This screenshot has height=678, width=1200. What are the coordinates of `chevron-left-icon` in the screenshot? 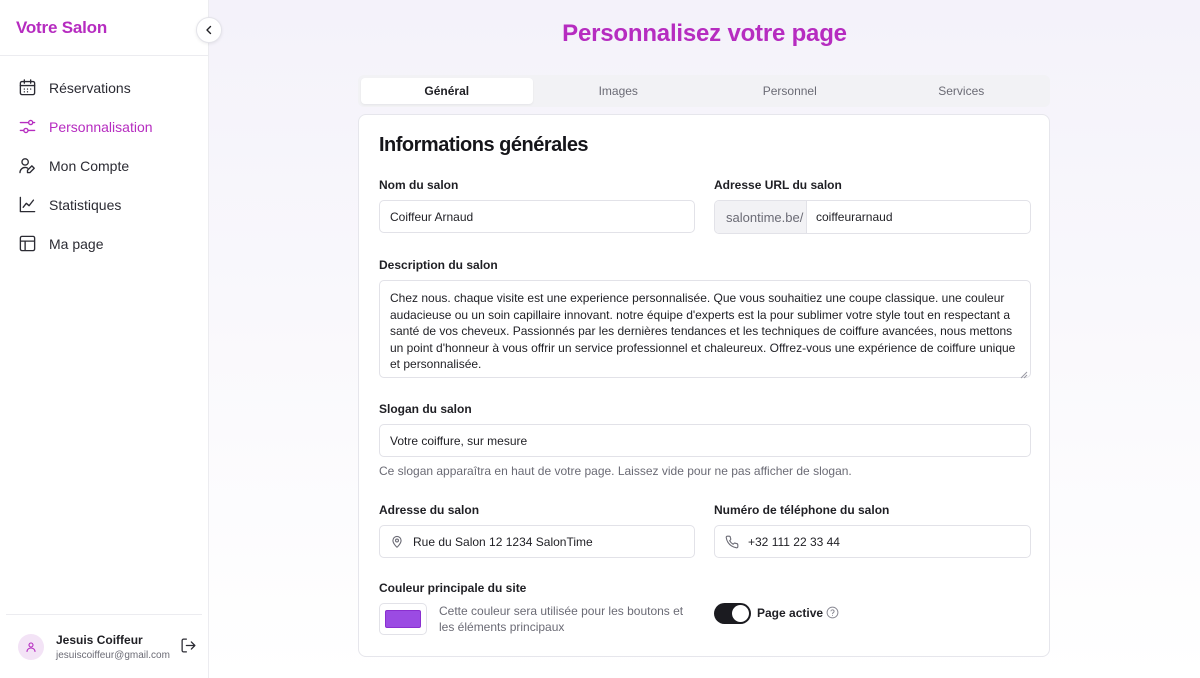 It's located at (209, 30).